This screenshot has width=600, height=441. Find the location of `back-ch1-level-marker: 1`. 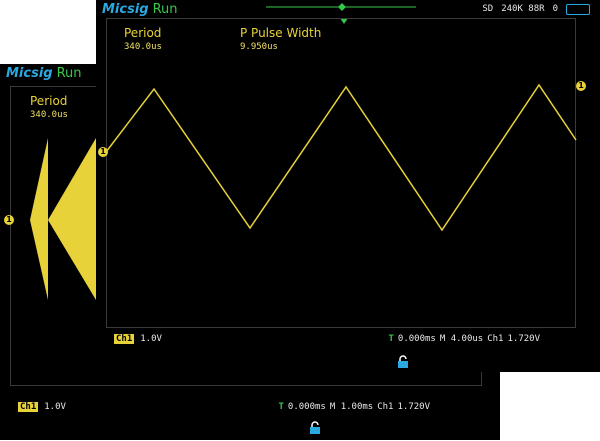

back-ch1-level-marker: 1 is located at coordinates (9, 220).